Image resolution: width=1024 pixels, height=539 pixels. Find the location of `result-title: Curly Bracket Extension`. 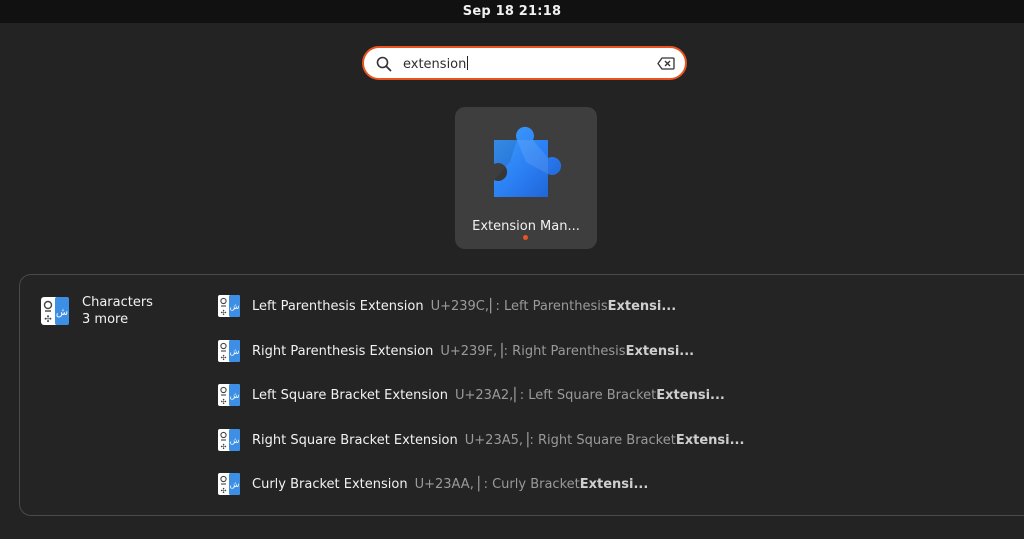

result-title: Curly Bracket Extension is located at coordinates (330, 484).